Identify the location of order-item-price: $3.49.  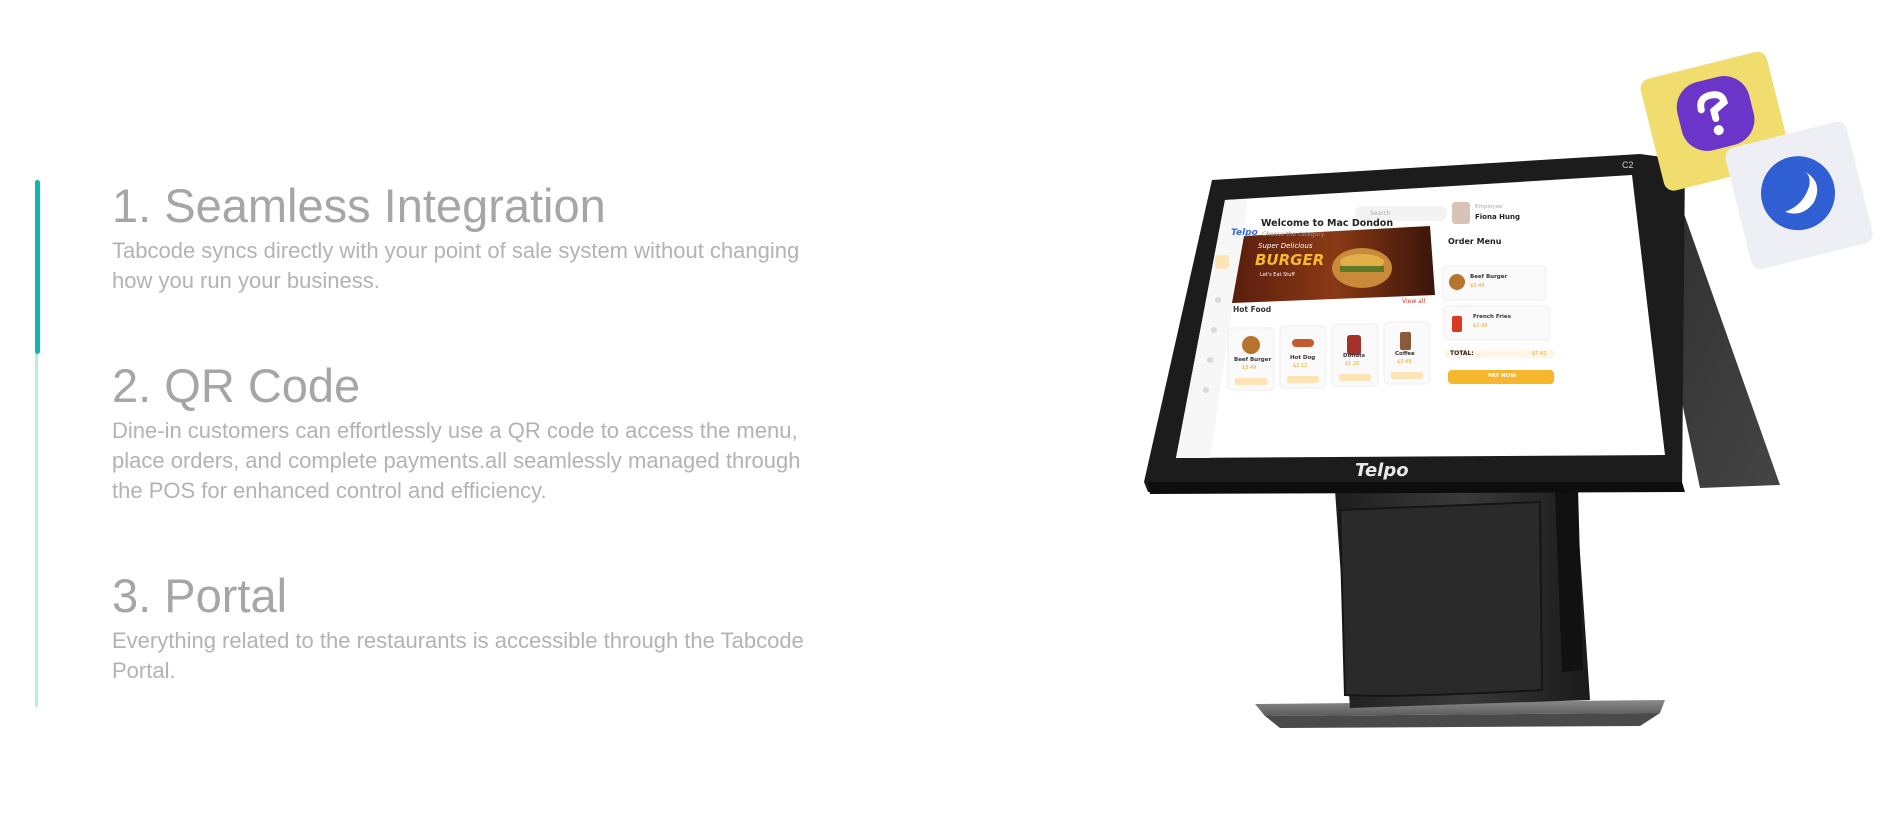
(1477, 286).